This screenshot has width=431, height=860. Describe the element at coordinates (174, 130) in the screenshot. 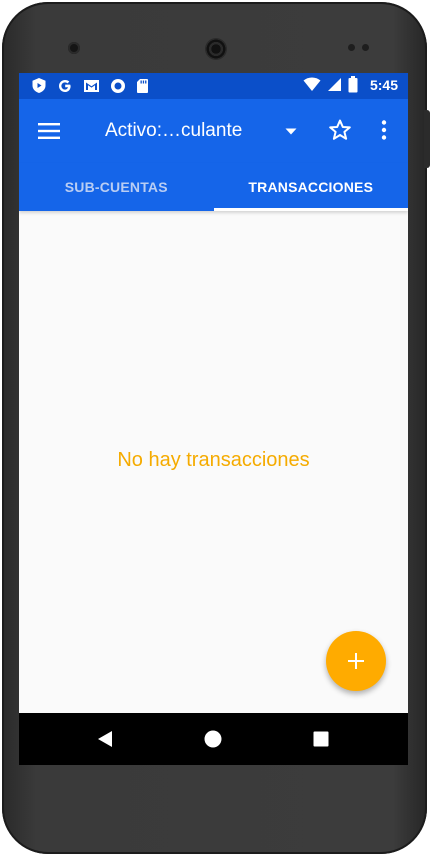

I see `account-title: Activo:…culante` at that location.